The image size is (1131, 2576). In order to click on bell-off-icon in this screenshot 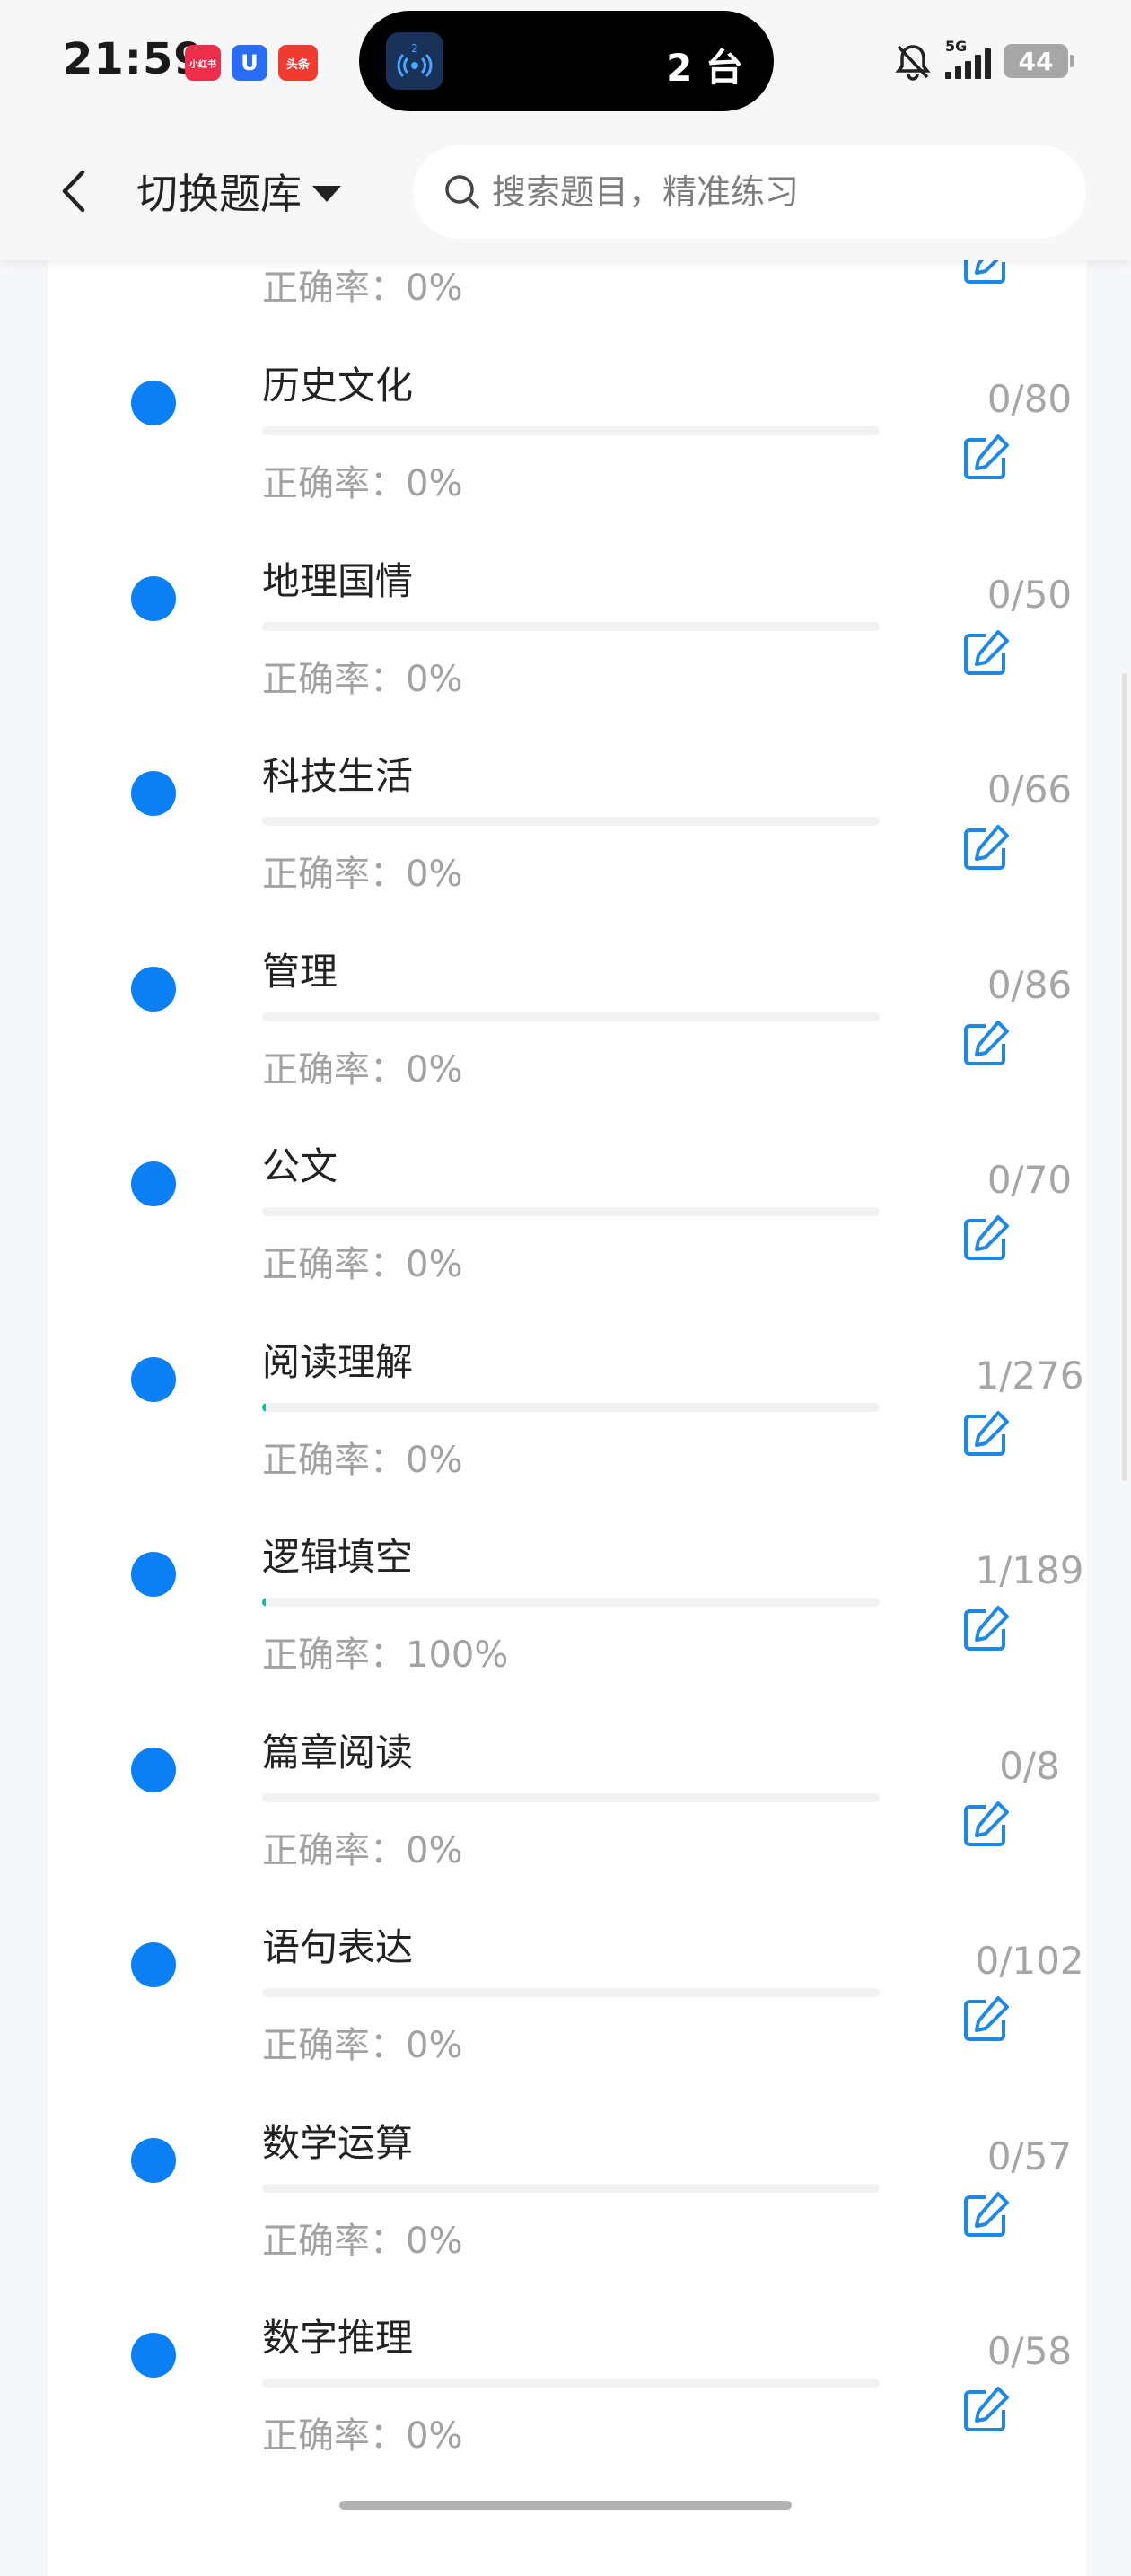, I will do `click(913, 63)`.